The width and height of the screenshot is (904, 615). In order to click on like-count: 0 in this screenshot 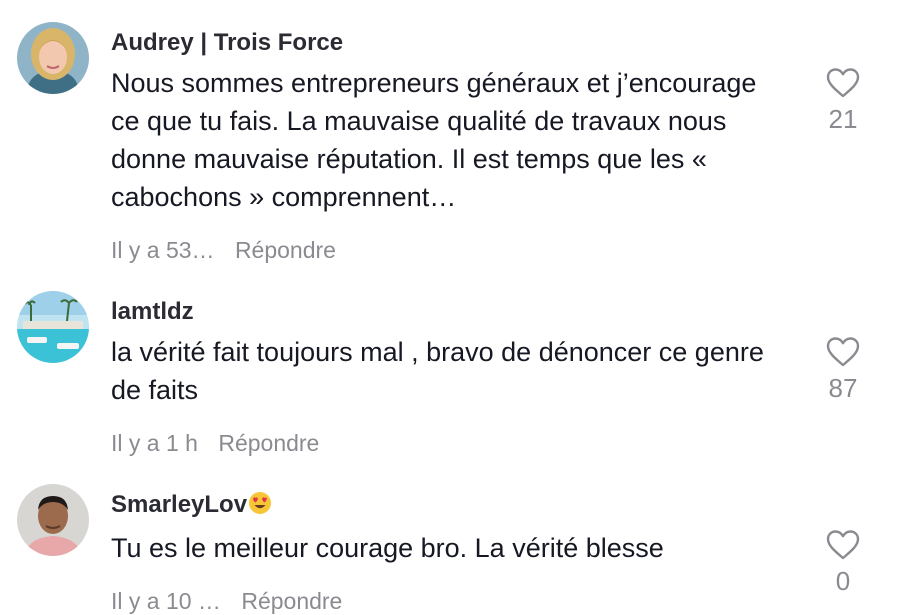, I will do `click(843, 581)`.